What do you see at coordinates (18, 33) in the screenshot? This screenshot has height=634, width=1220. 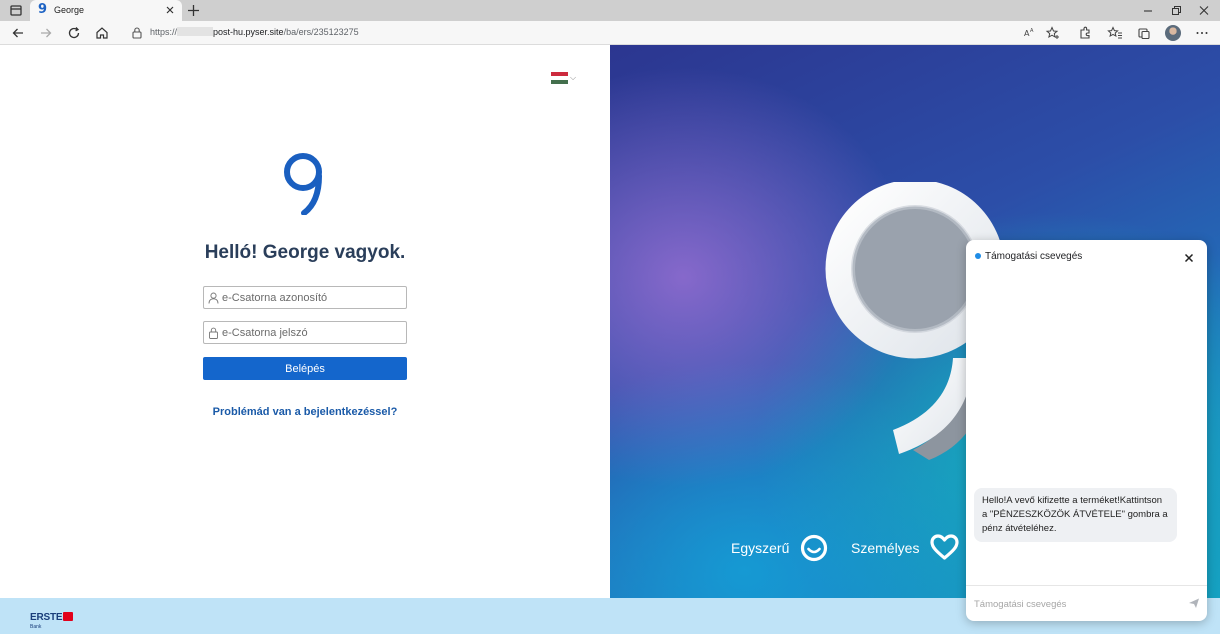 I see `back-icon` at bounding box center [18, 33].